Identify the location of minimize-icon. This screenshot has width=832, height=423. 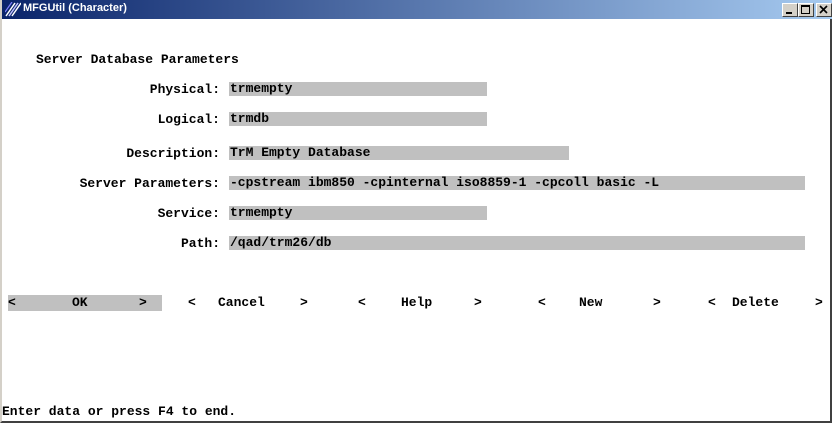
(789, 13).